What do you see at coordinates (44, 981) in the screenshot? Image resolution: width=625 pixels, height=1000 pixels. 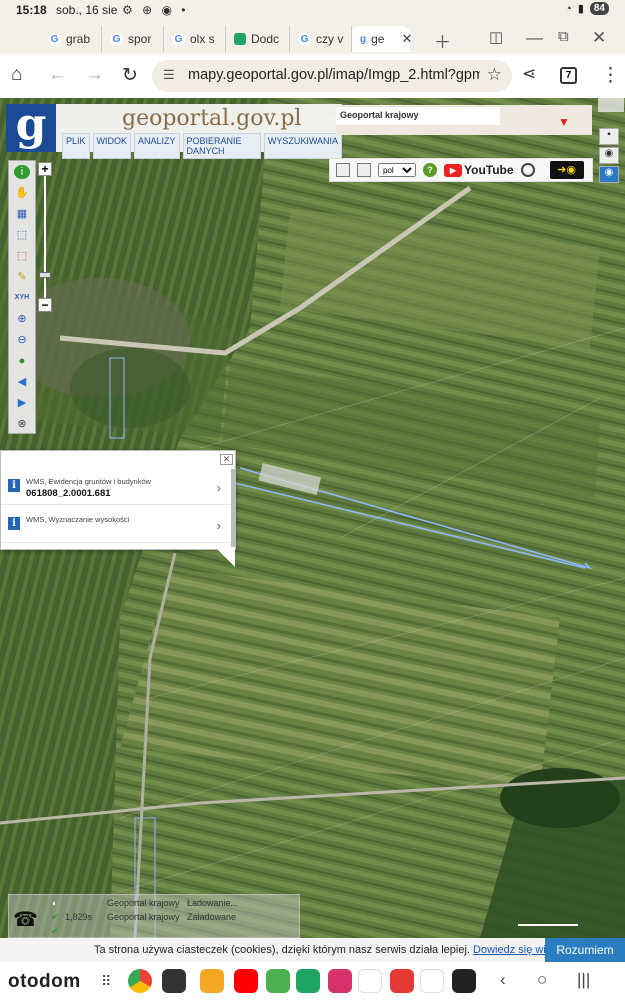 I see `otodom-logo: otodom` at bounding box center [44, 981].